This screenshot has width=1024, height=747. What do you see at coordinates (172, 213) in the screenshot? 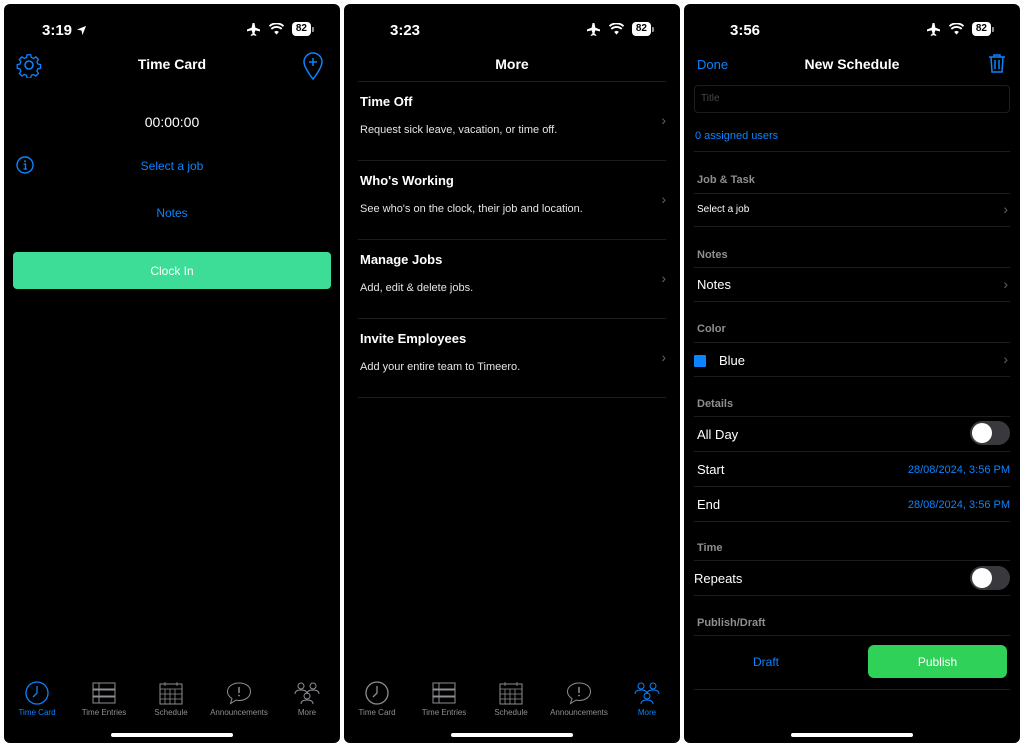
I see `notes-link: Notes` at bounding box center [172, 213].